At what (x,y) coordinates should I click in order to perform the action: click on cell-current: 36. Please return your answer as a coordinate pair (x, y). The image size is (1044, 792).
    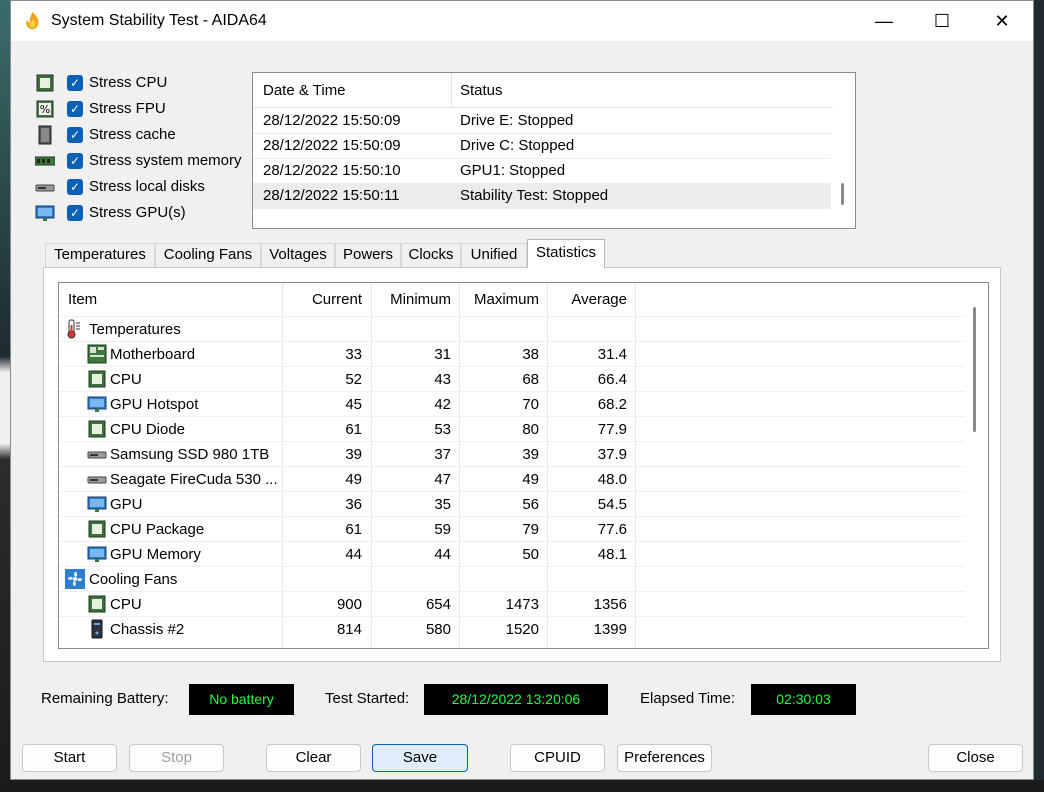
    Looking at the image, I should click on (353, 504).